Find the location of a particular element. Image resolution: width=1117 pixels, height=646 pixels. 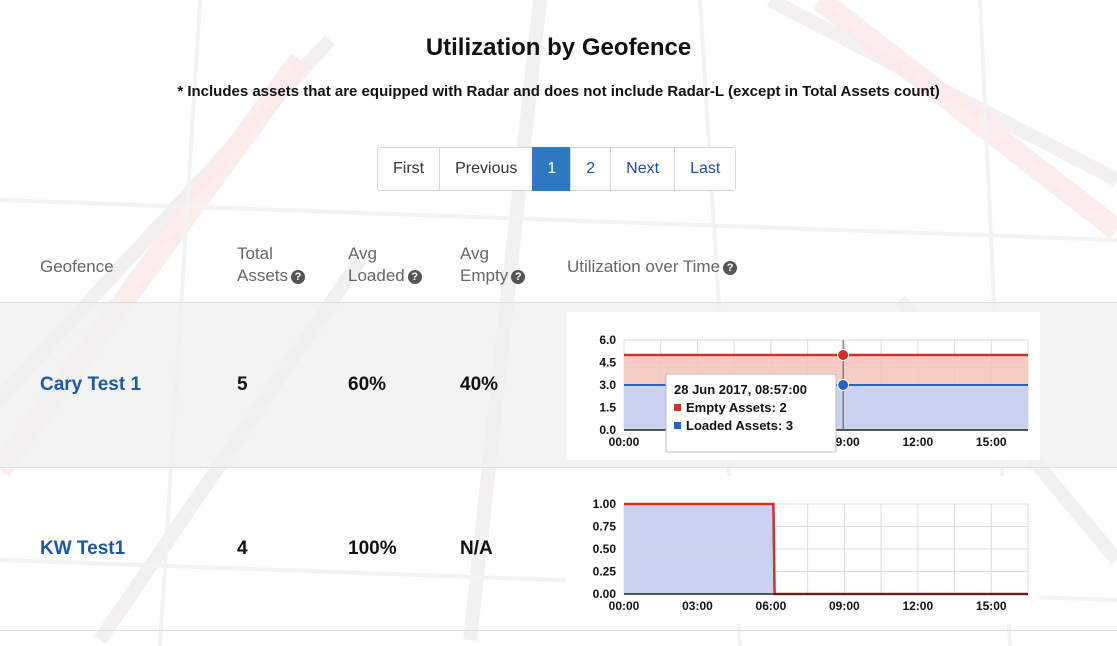

pagination: First Previous 1 2 Next Last is located at coordinates (557, 169).